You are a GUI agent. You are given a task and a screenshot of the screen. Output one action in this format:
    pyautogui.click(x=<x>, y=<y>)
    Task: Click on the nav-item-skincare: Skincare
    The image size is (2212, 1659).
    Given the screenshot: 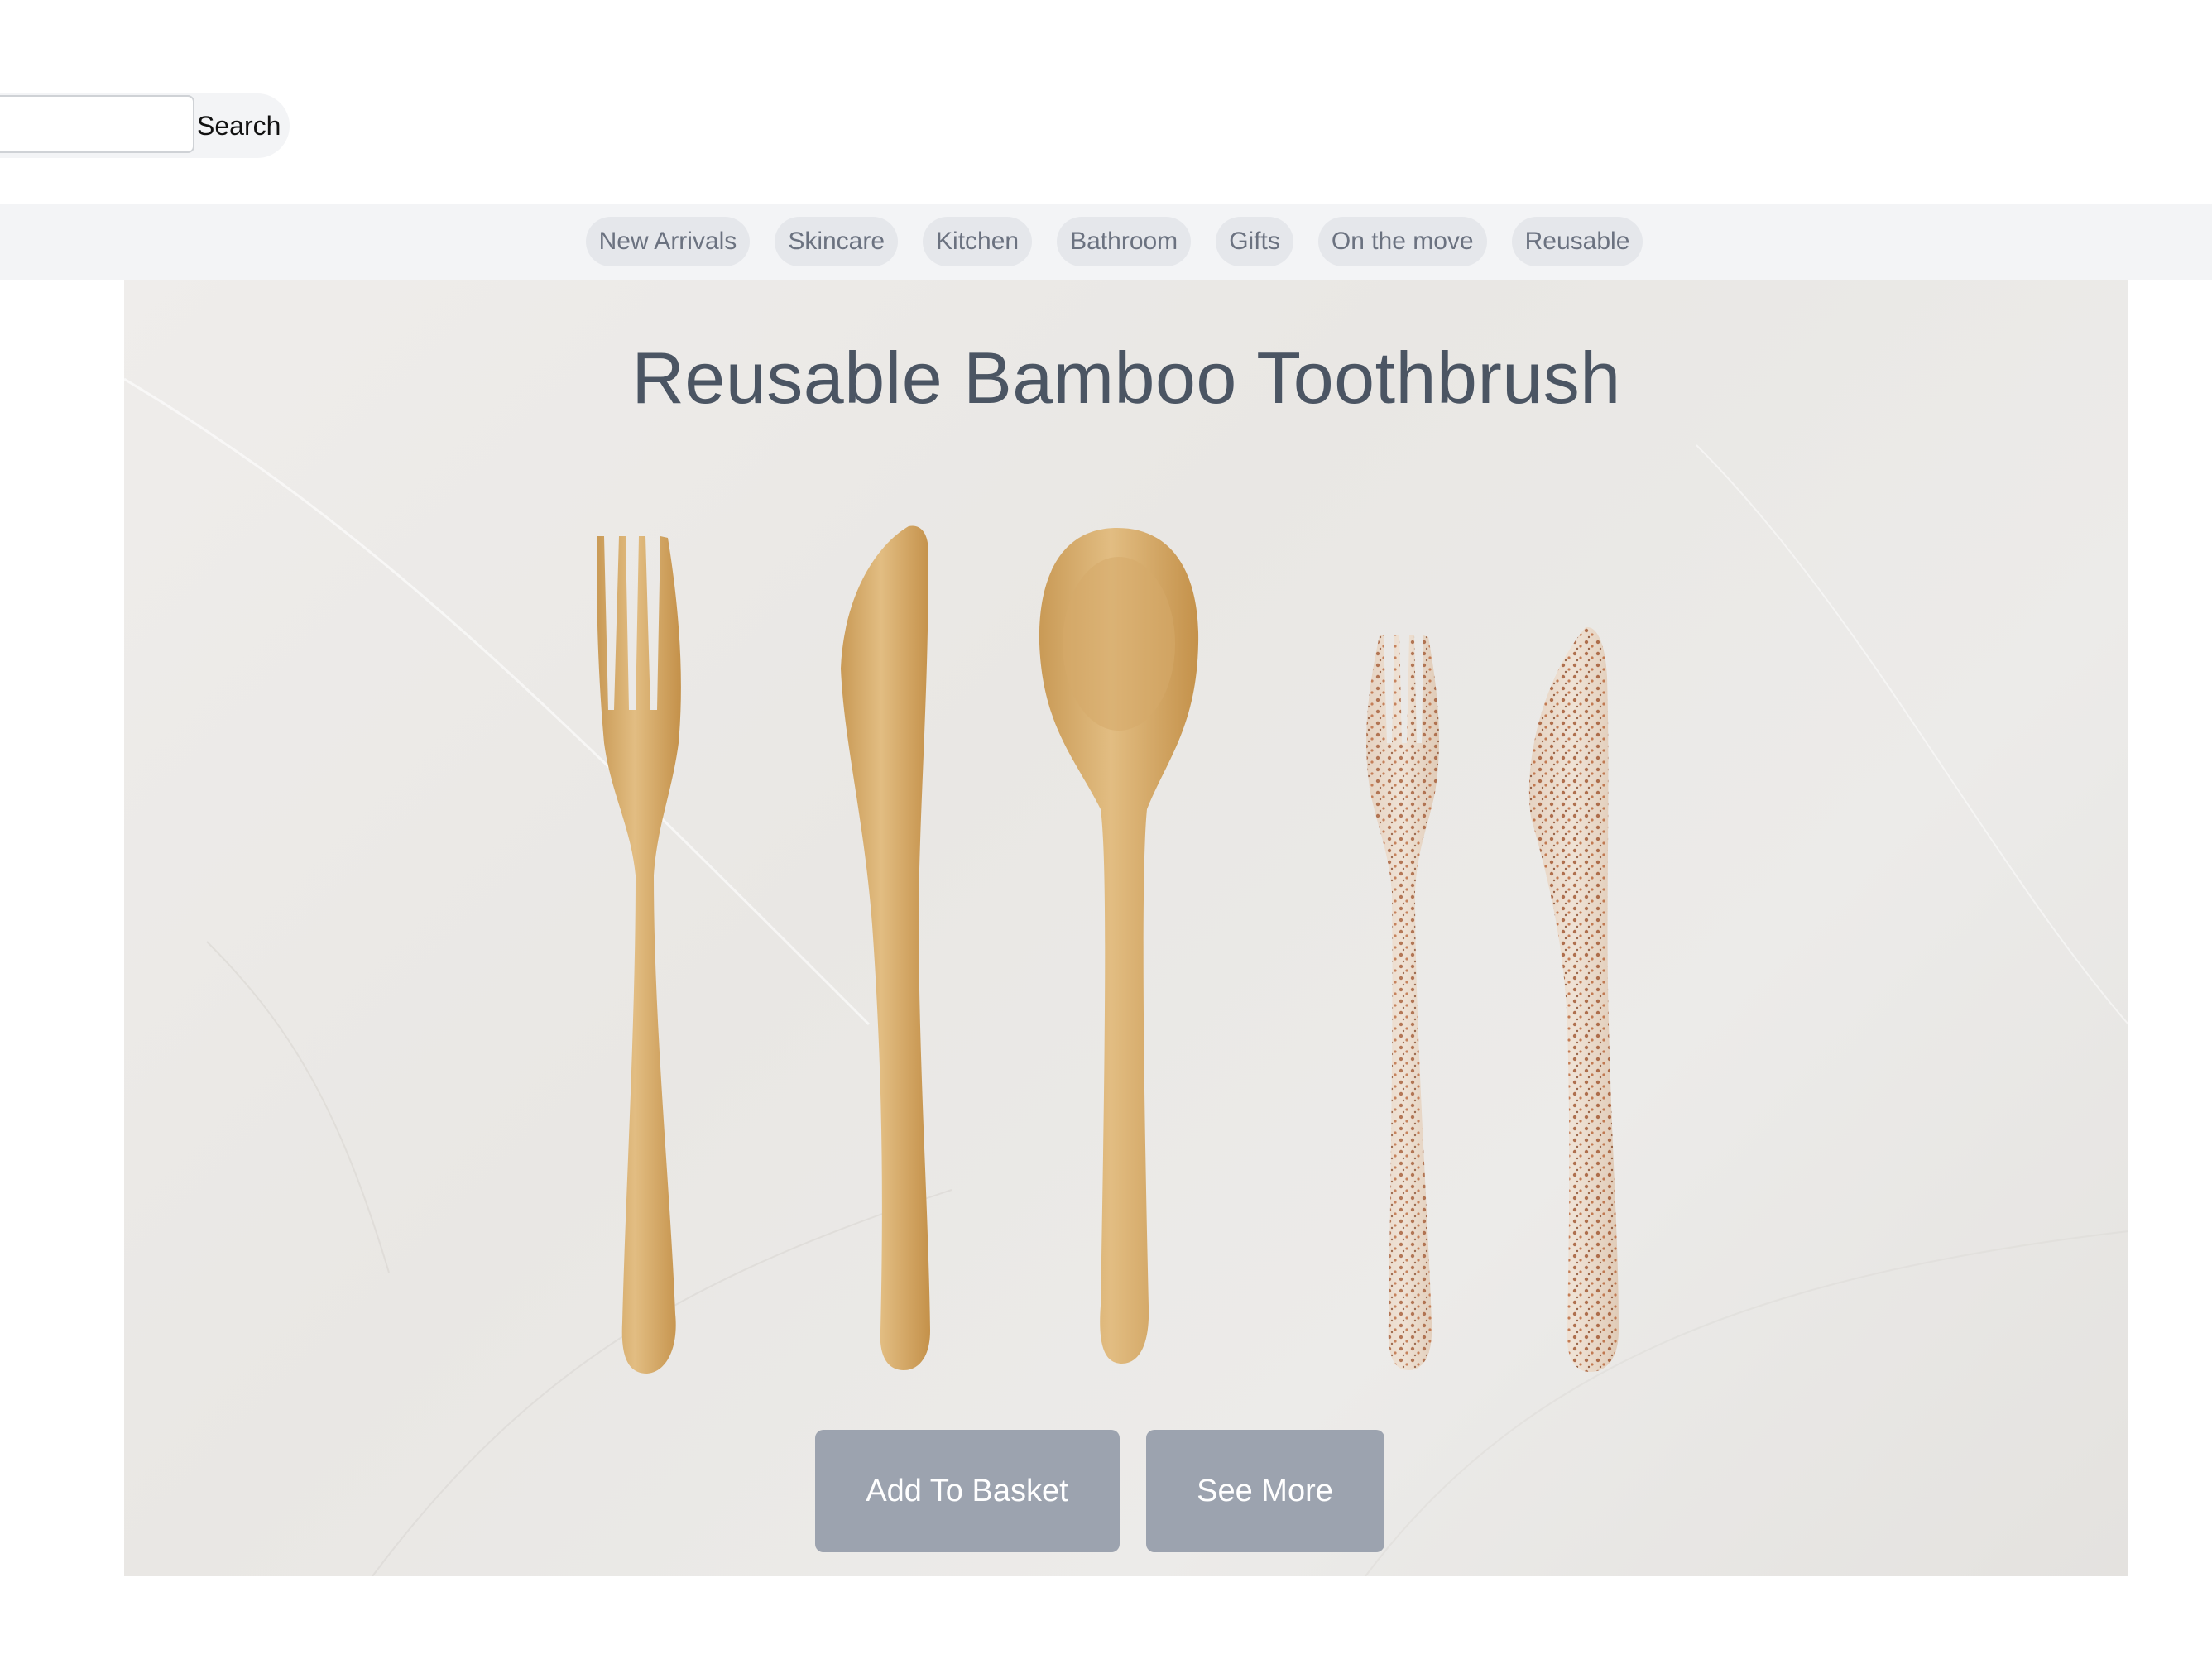 What is the action you would take?
    pyautogui.click(x=837, y=241)
    